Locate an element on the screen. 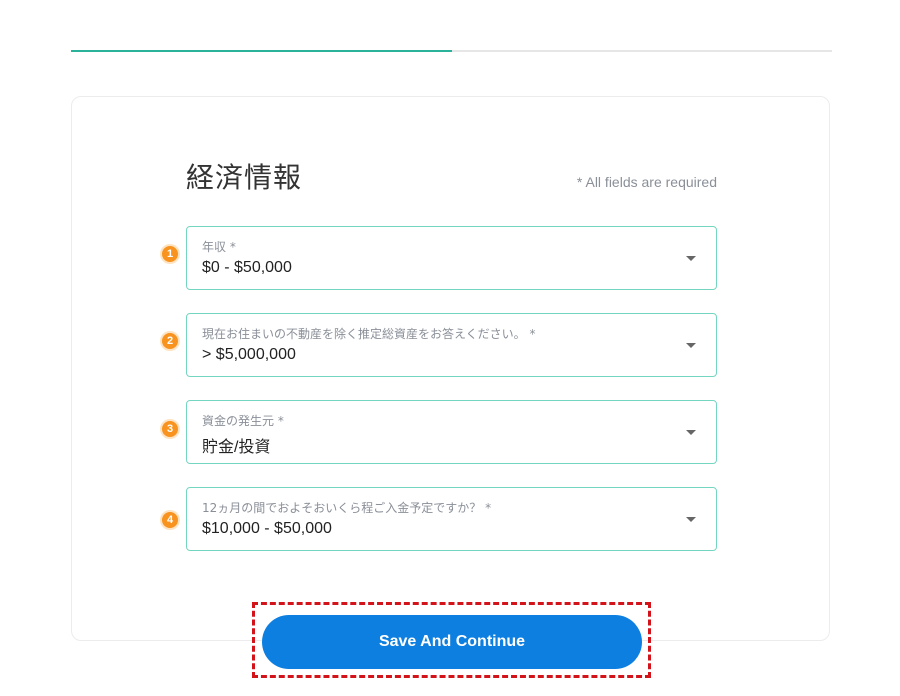 This screenshot has width=900, height=696. total-assets-value: > $5,000,000 is located at coordinates (249, 354).